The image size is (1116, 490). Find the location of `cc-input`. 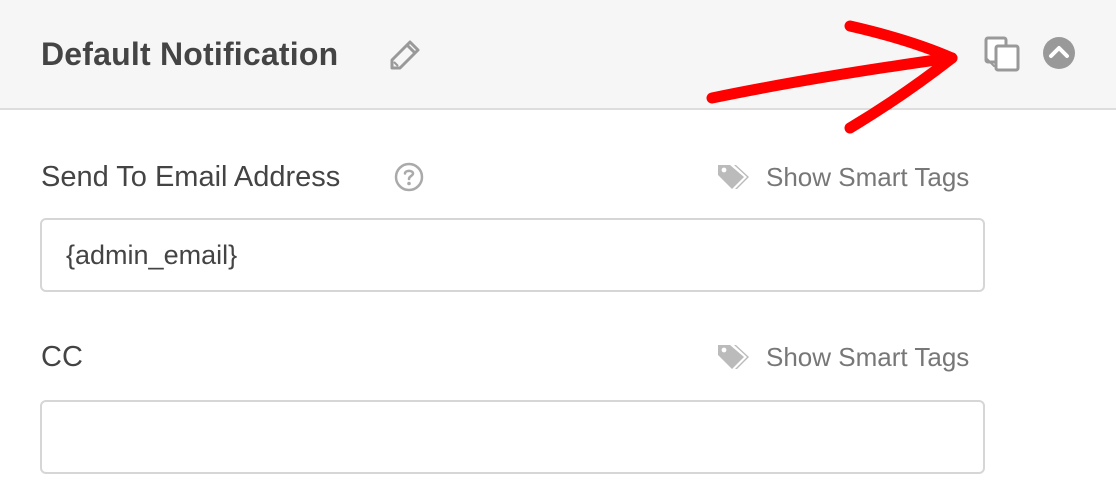

cc-input is located at coordinates (512, 437).